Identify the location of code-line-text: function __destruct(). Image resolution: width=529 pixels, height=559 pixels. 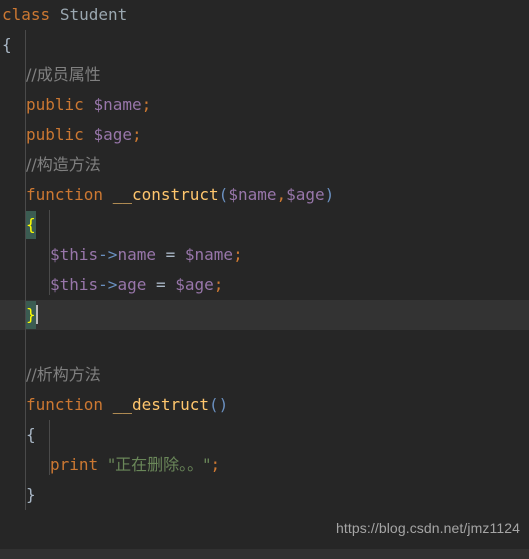
(115, 404).